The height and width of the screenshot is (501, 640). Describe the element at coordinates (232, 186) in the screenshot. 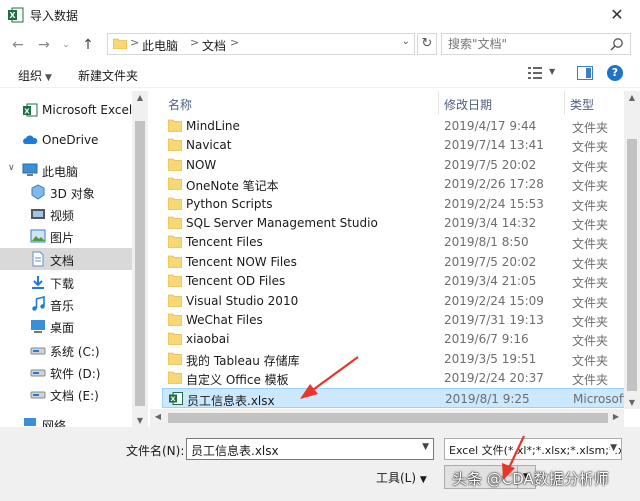

I see `file-name: OneNote 笔记本` at that location.